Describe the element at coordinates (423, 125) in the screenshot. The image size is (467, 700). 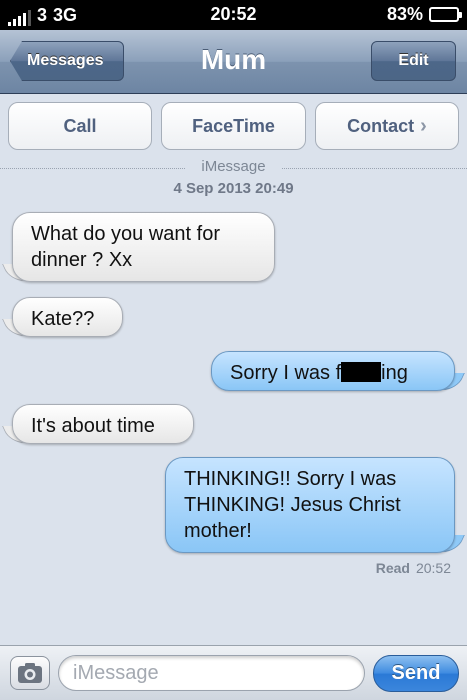
I see `chevron-right-icon: ›` at that location.